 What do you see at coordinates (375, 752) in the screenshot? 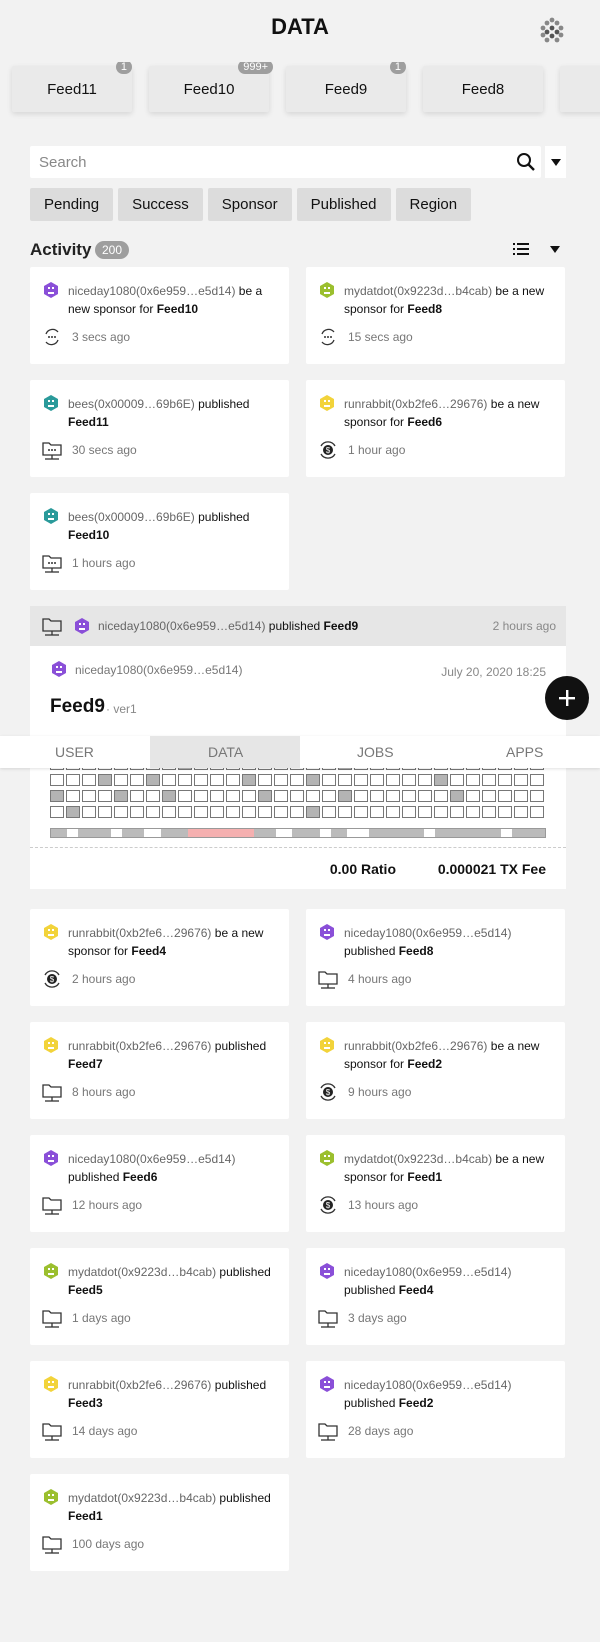
I see `tab-jobs: JOBS` at bounding box center [375, 752].